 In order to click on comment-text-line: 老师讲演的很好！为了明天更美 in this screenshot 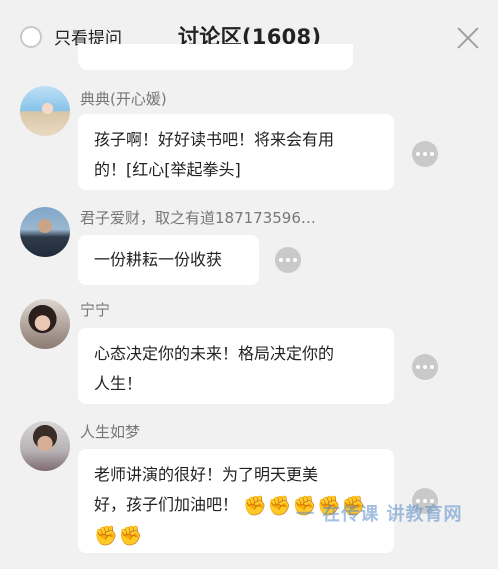, I will do `click(206, 474)`.